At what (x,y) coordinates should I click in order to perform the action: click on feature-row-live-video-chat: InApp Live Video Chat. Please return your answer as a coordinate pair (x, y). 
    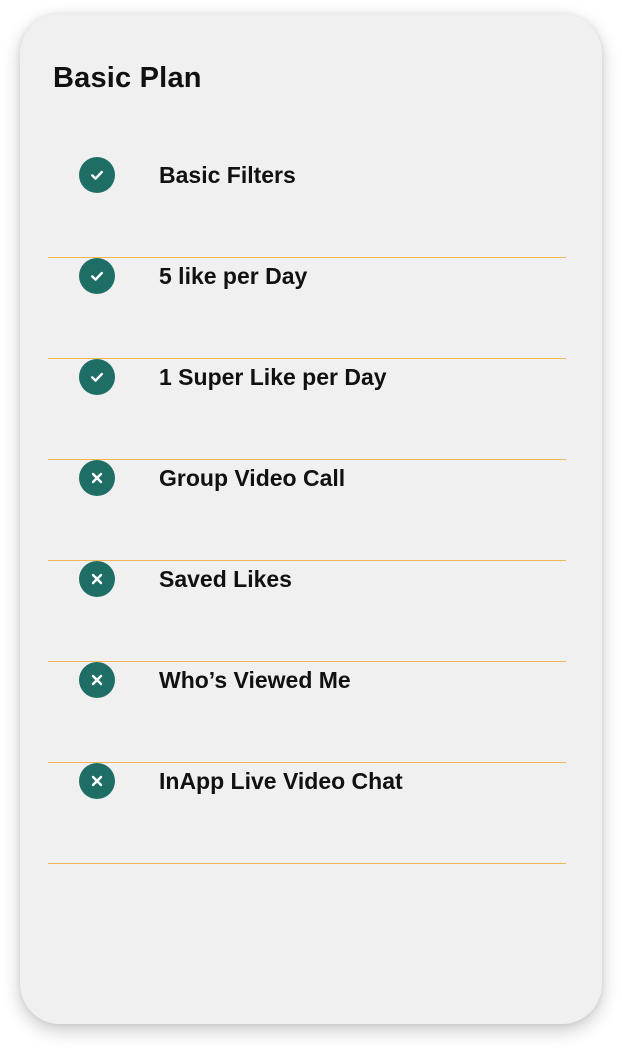
    Looking at the image, I should click on (307, 813).